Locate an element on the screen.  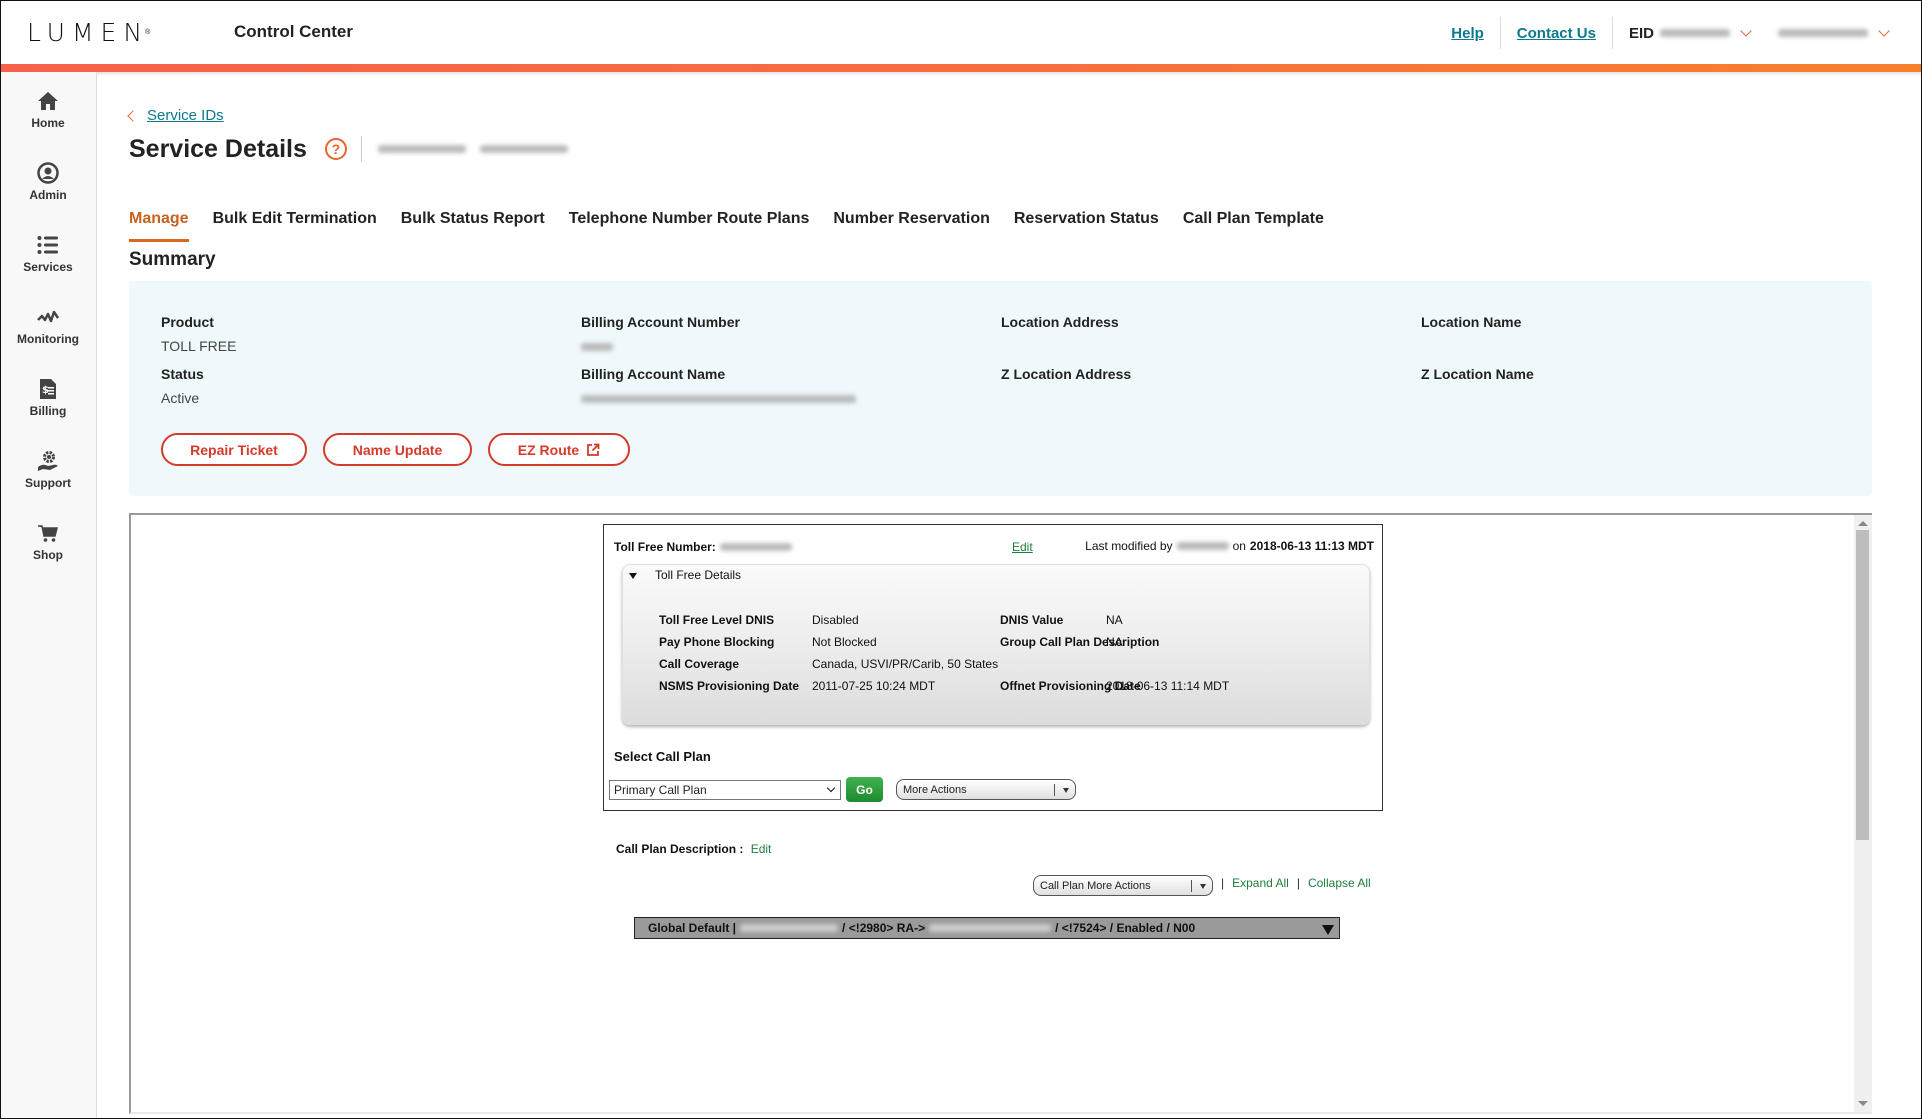
pulse-icon is located at coordinates (48, 317).